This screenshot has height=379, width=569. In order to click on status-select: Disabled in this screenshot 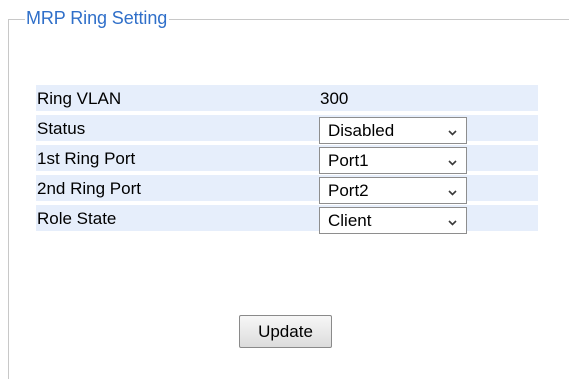, I will do `click(393, 130)`.